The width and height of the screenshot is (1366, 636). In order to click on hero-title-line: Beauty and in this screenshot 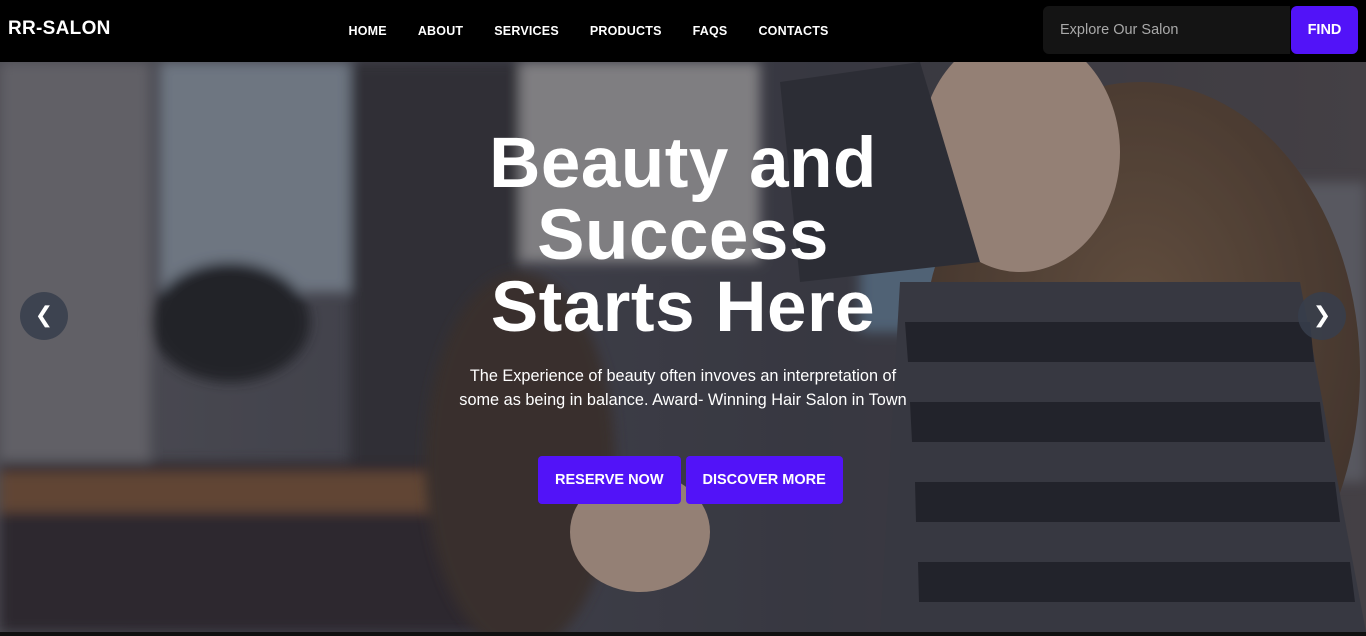, I will do `click(683, 163)`.